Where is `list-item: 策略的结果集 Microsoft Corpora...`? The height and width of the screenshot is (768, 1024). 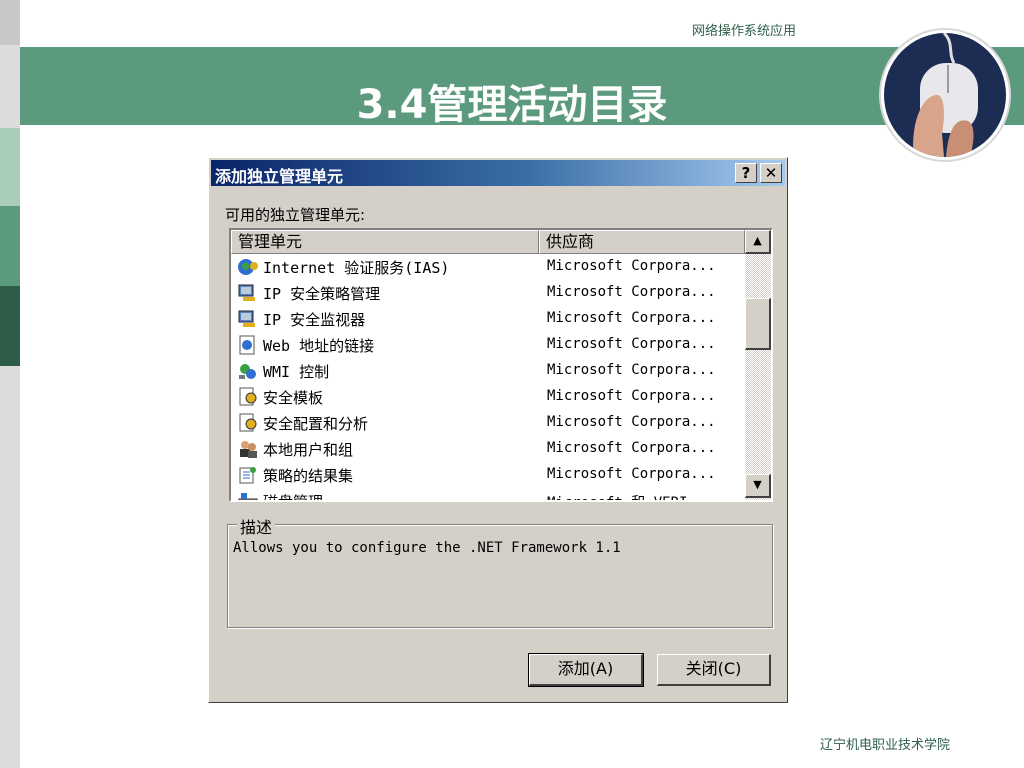
list-item: 策略的结果集 Microsoft Corpora... is located at coordinates (488, 475).